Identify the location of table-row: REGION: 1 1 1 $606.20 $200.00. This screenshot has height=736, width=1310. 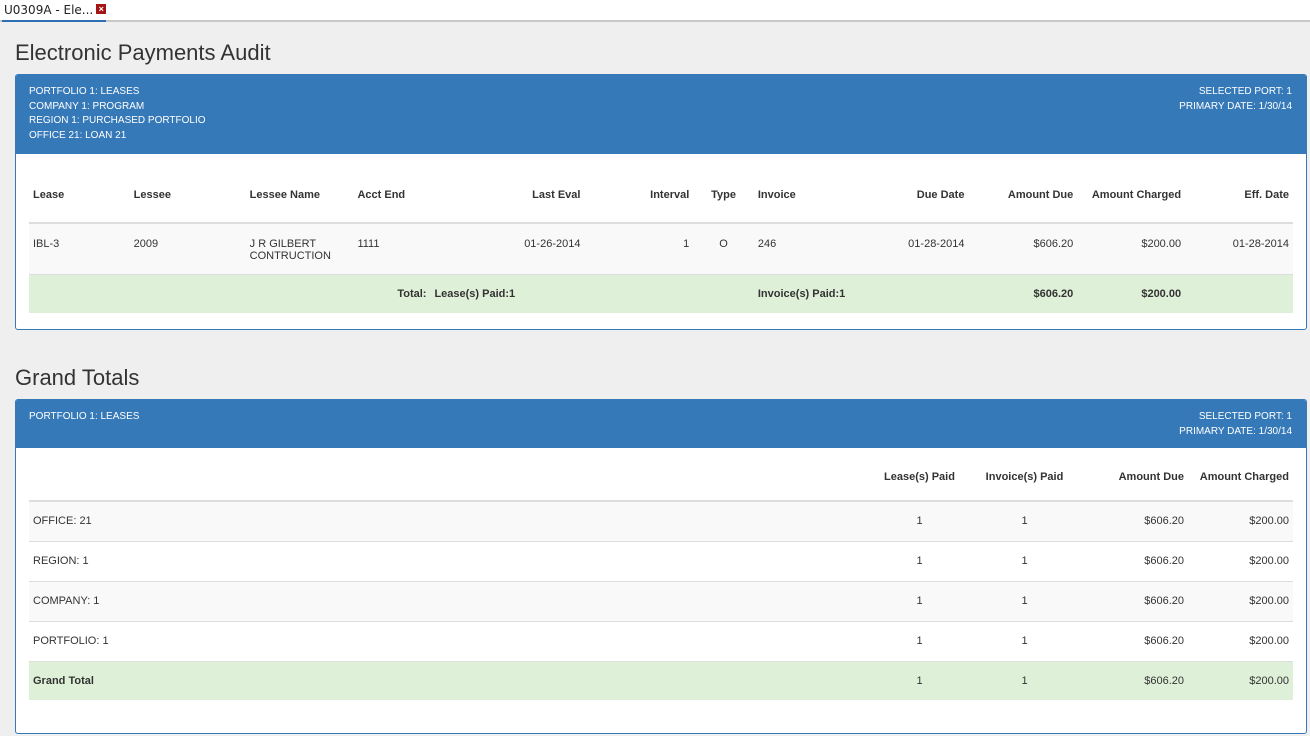
(661, 561).